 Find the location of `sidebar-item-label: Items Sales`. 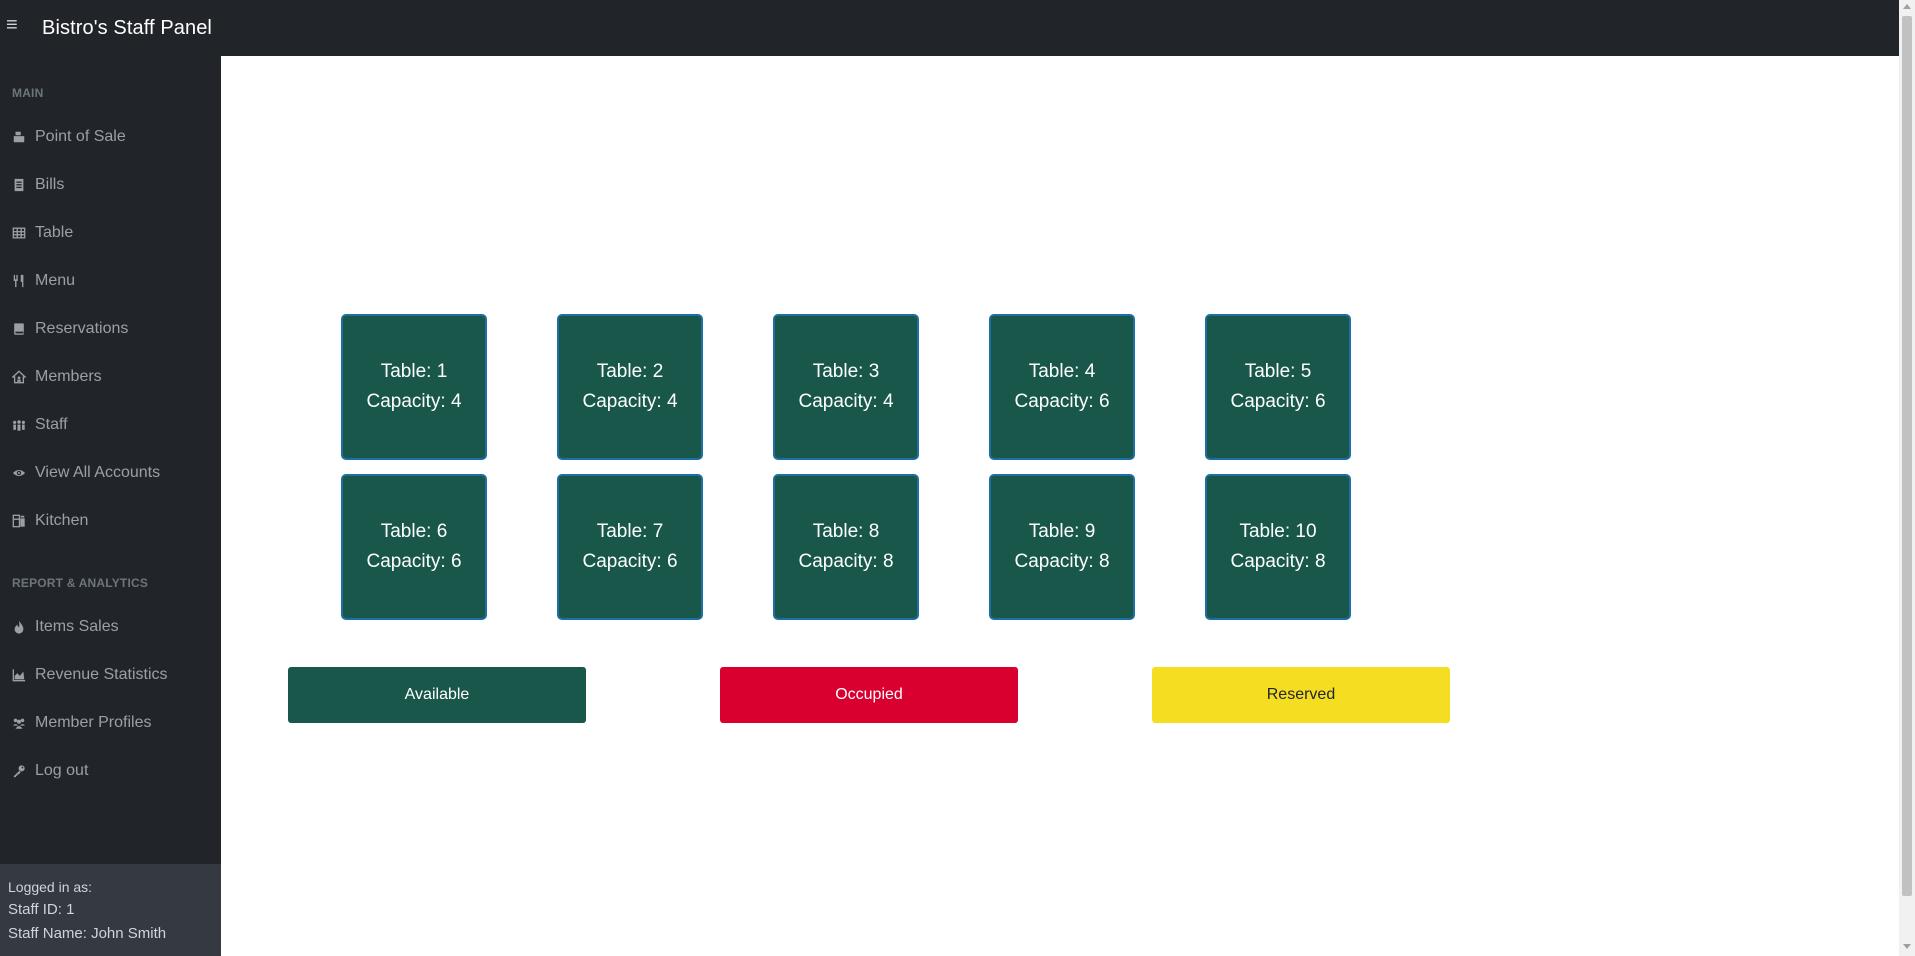

sidebar-item-label: Items Sales is located at coordinates (77, 626).